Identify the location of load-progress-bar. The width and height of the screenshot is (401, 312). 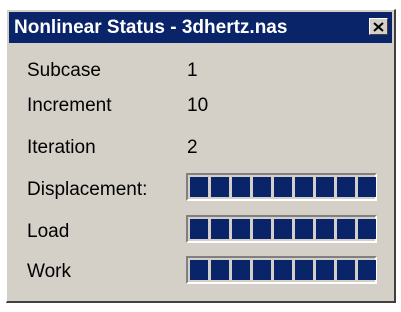
(281, 229).